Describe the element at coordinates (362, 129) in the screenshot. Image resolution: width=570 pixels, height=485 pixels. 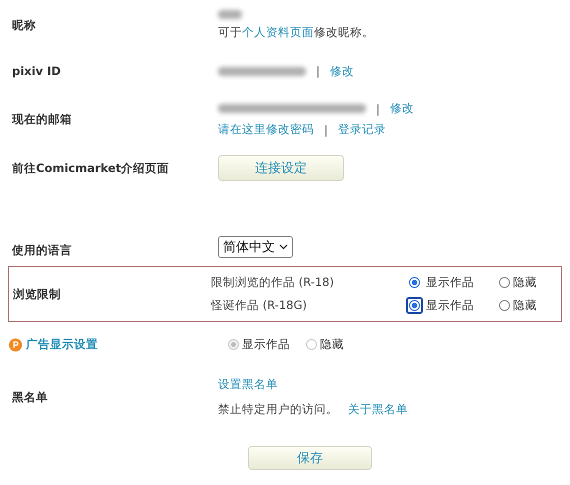
I see `login-history-link: 登录记录` at that location.